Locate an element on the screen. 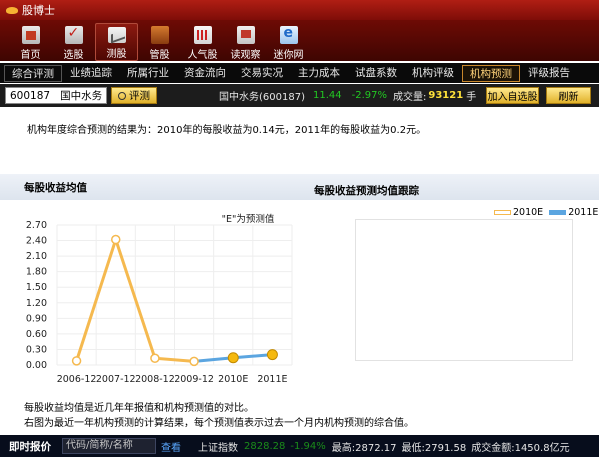 This screenshot has height=457, width=599. x-tick-label: 2011E is located at coordinates (272, 379).